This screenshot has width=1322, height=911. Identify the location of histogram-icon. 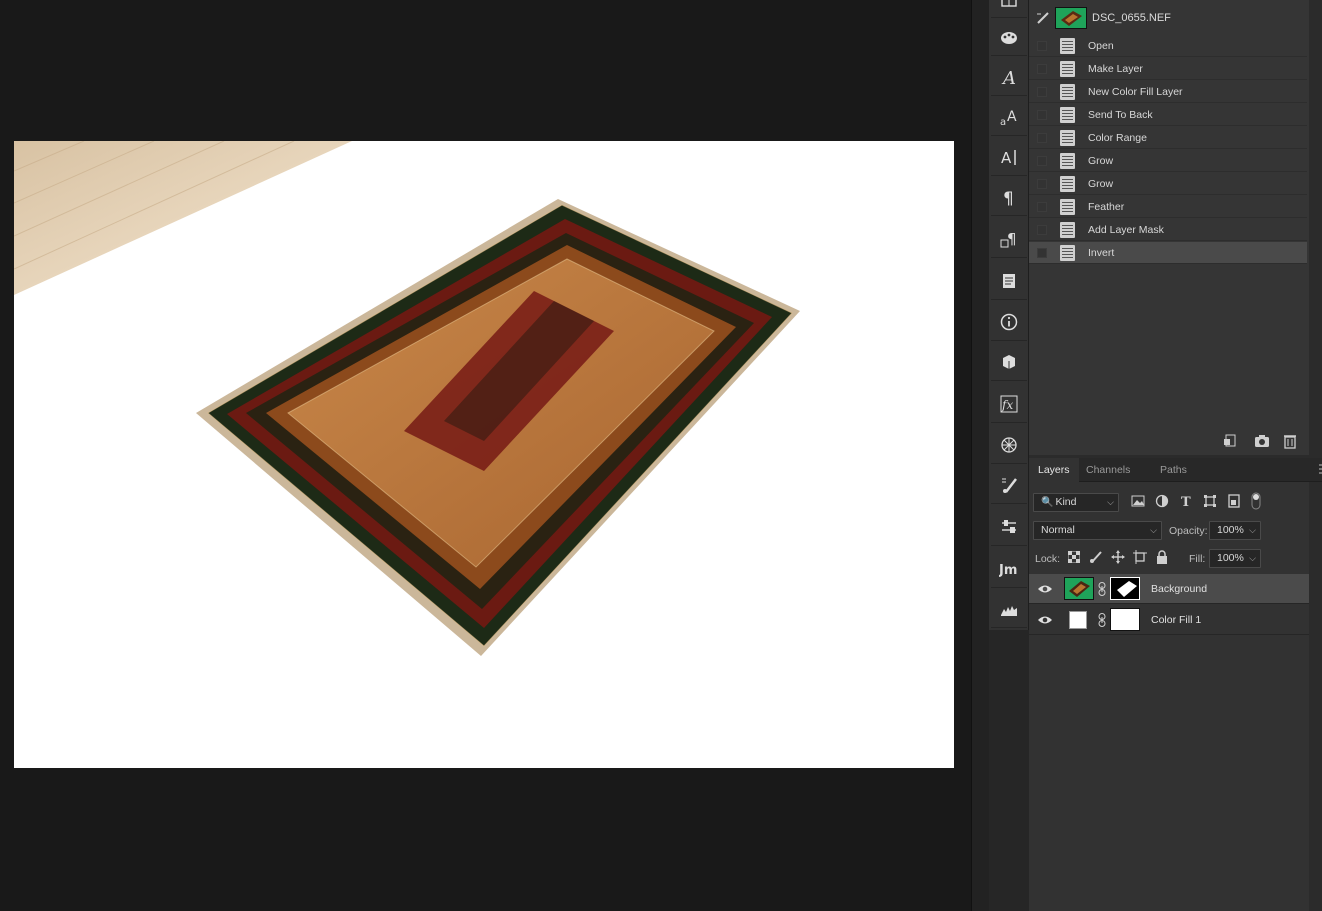
(1009, 609).